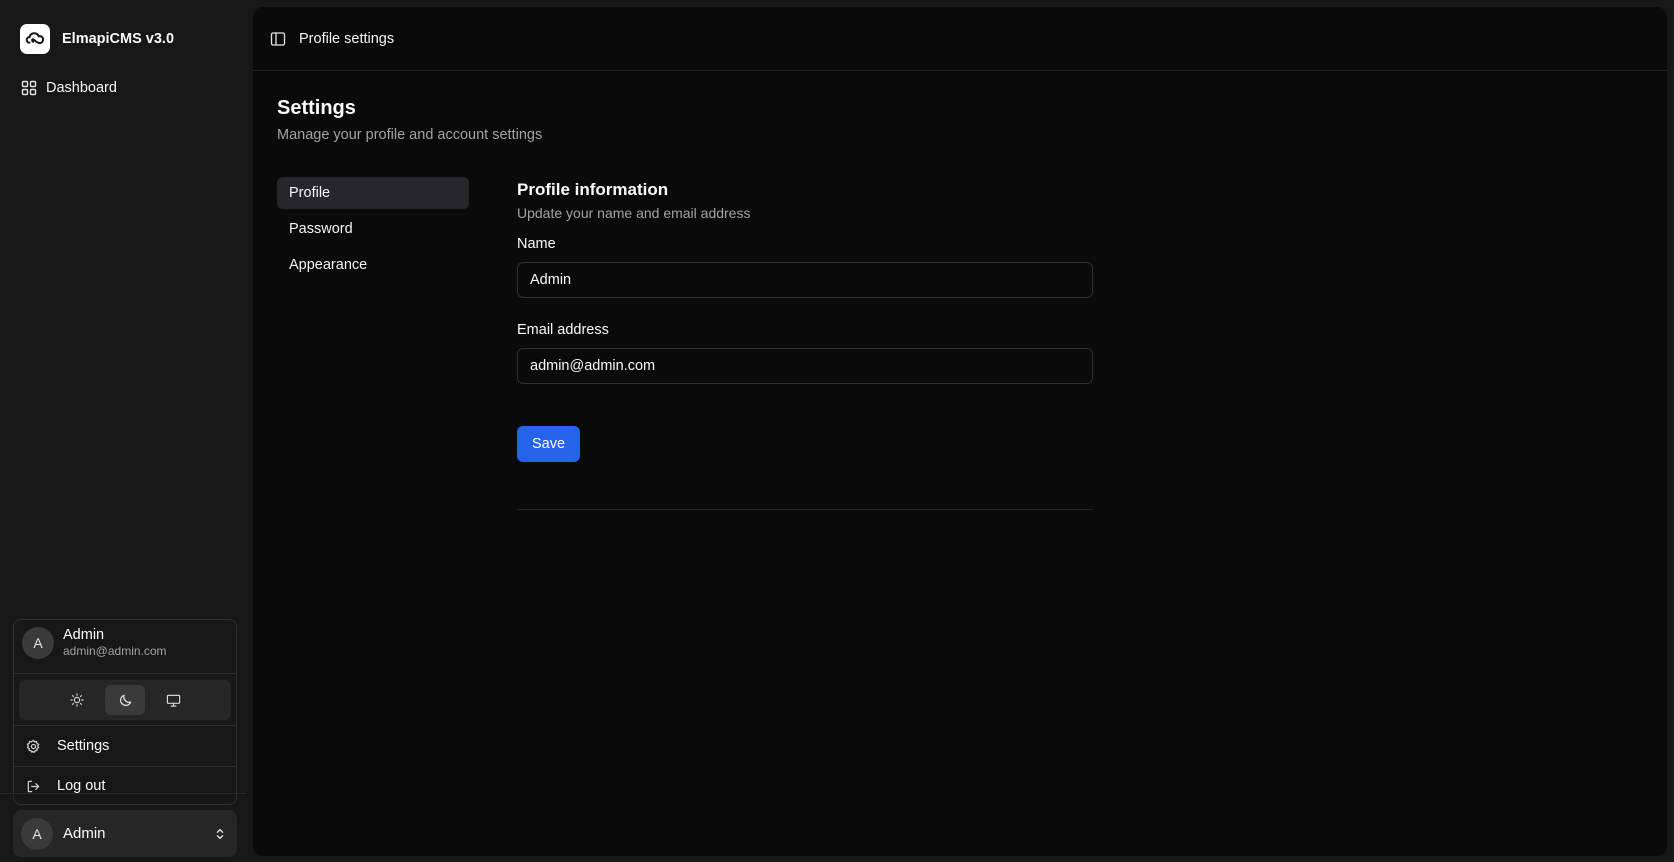 This screenshot has width=1674, height=862. What do you see at coordinates (115, 651) in the screenshot?
I see `menu-user-email: admin@admin.com` at bounding box center [115, 651].